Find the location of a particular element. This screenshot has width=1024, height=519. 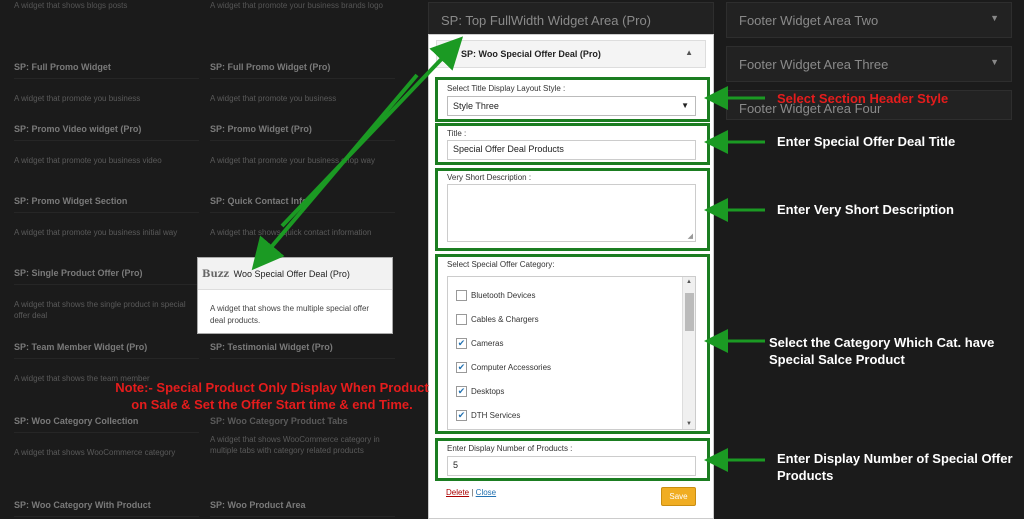

annotation-description: Enter Very Short Description is located at coordinates (865, 209).